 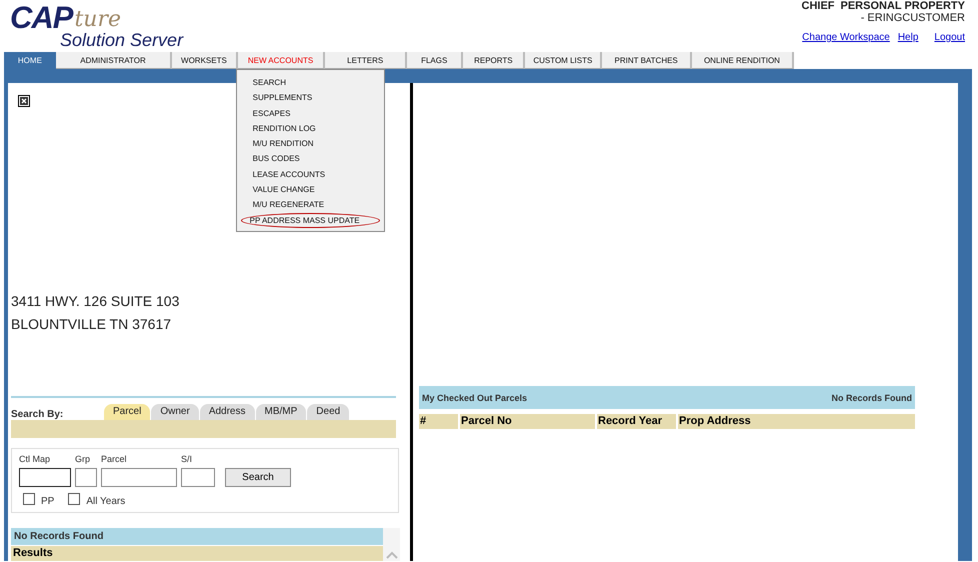 I want to click on nav-tab: LETTERS, so click(x=366, y=60).